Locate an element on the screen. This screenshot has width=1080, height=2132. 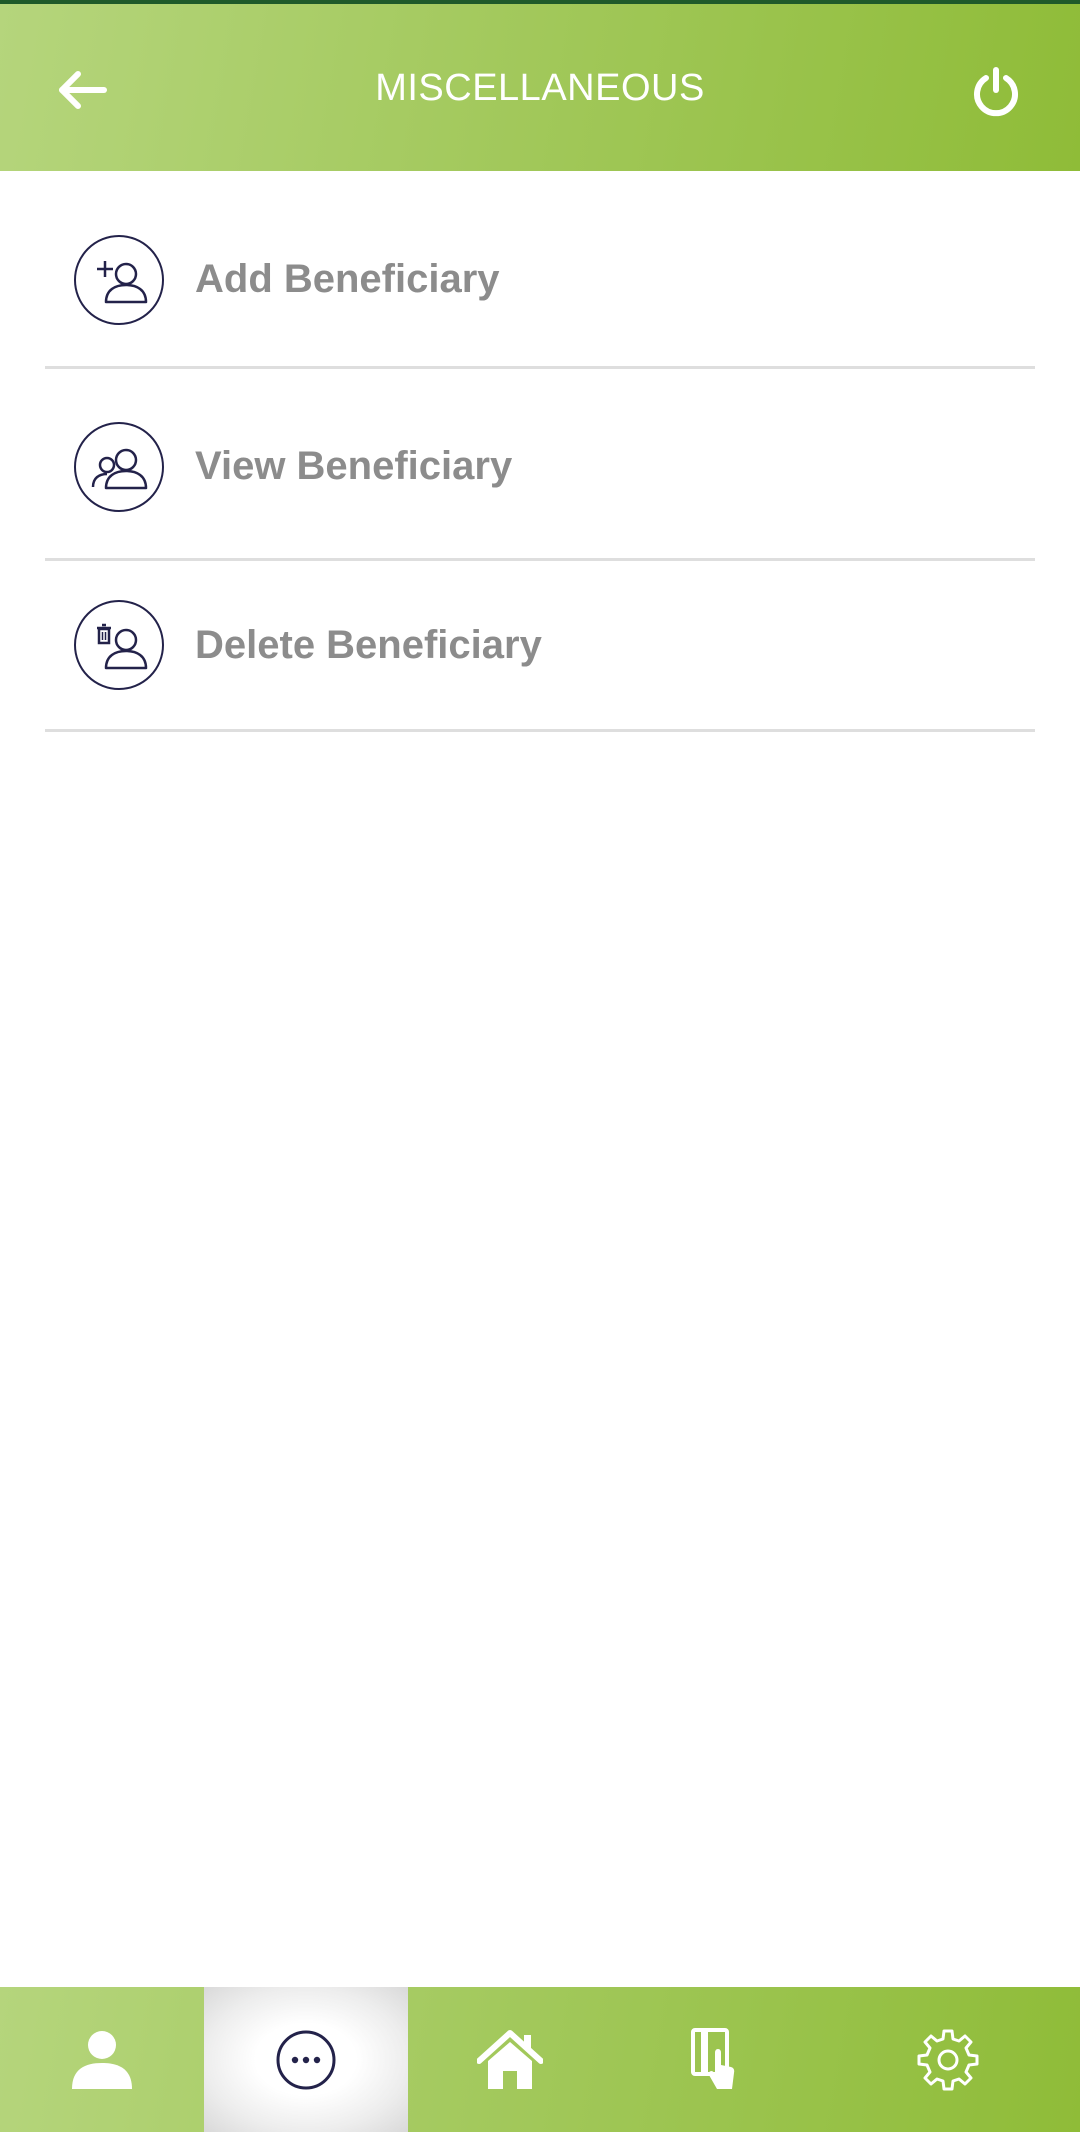
nav-profile is located at coordinates (102, 2059).